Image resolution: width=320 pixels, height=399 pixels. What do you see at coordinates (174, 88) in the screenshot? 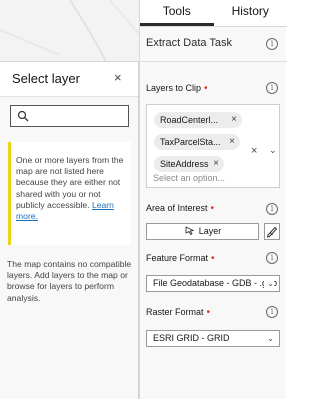
I see `layers-to-clip-label-text: Layers to Clip` at bounding box center [174, 88].